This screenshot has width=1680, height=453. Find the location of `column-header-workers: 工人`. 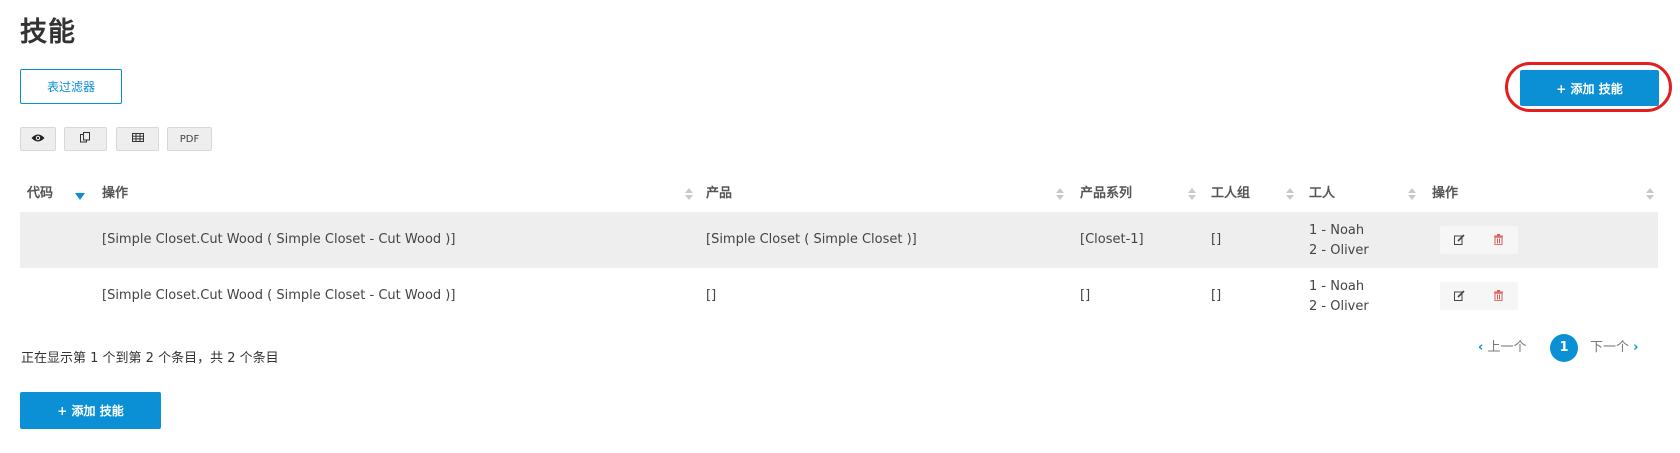

column-header-workers: 工人 is located at coordinates (1322, 194).